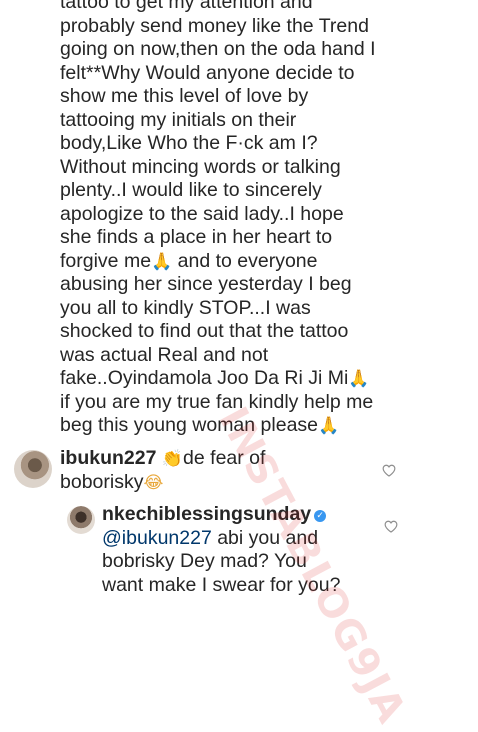  Describe the element at coordinates (320, 516) in the screenshot. I see `verified-badge-icon: ✓` at that location.